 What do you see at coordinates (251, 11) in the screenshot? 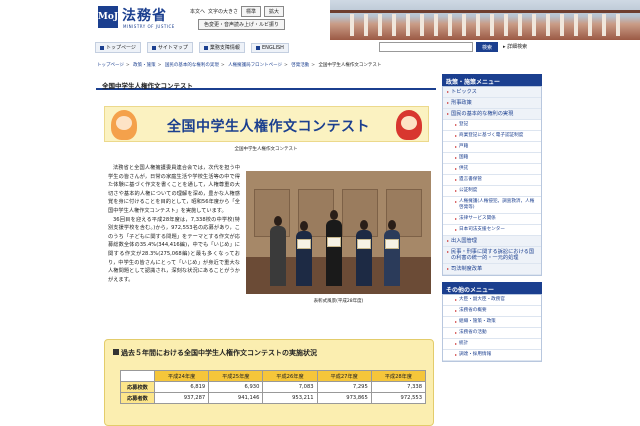
I see `font-standard-button: 標準` at bounding box center [251, 11].